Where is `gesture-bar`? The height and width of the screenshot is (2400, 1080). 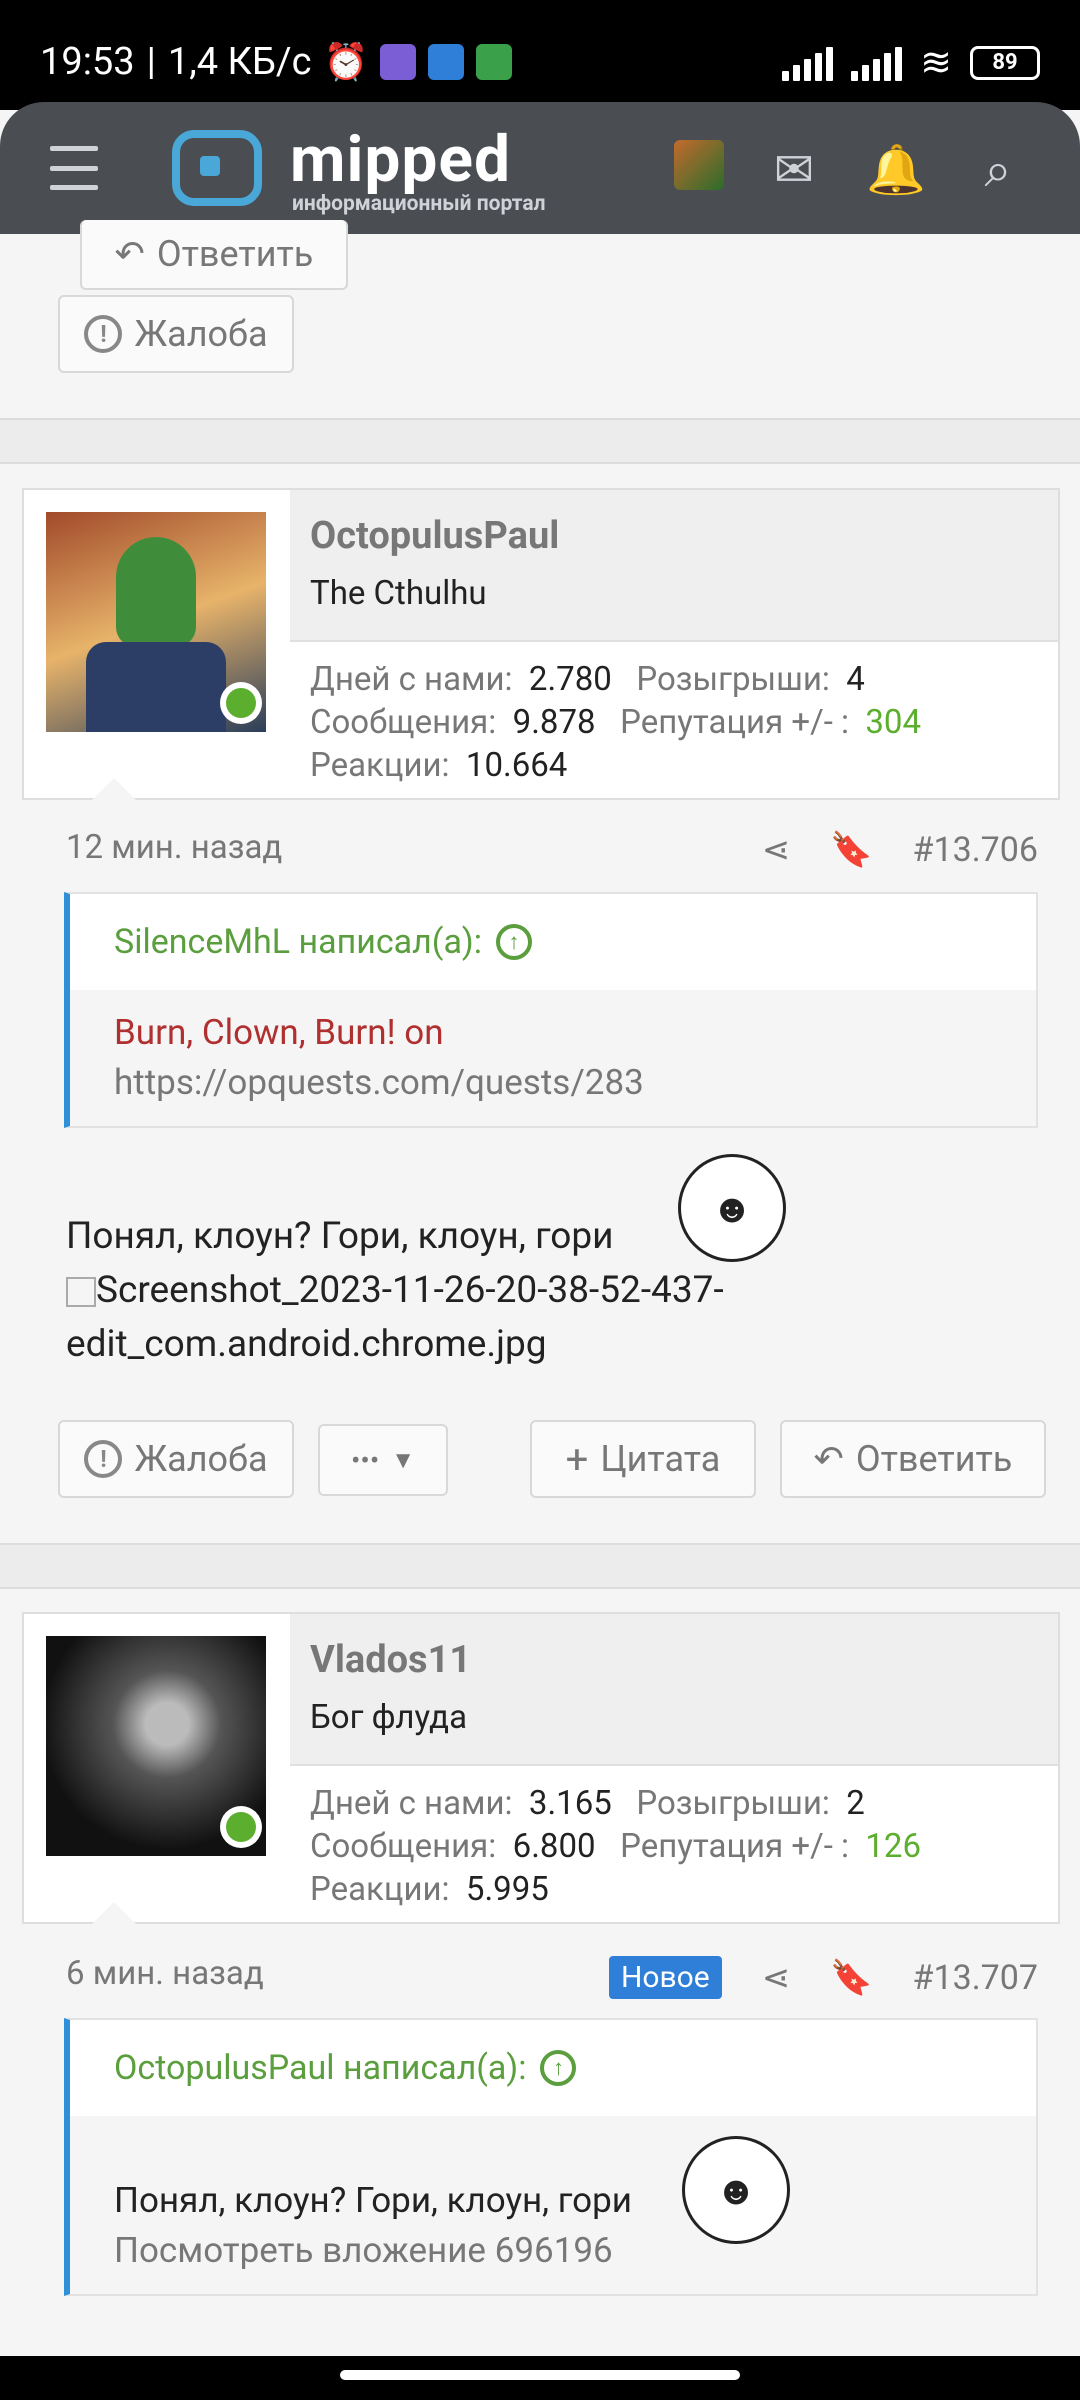
gesture-bar is located at coordinates (540, 2378).